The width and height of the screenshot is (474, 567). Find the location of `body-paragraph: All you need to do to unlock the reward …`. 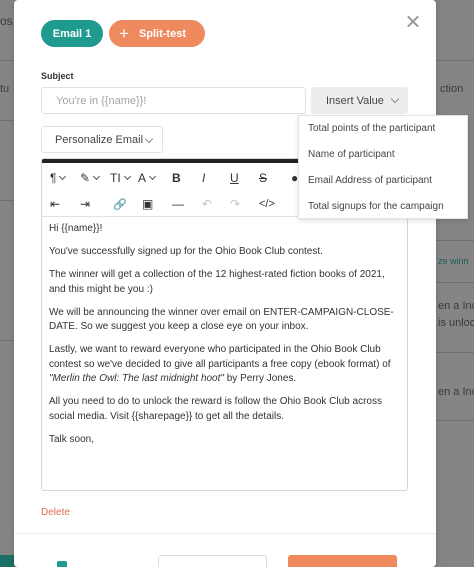

body-paragraph: All you need to do to unlock the reward … is located at coordinates (215, 409).